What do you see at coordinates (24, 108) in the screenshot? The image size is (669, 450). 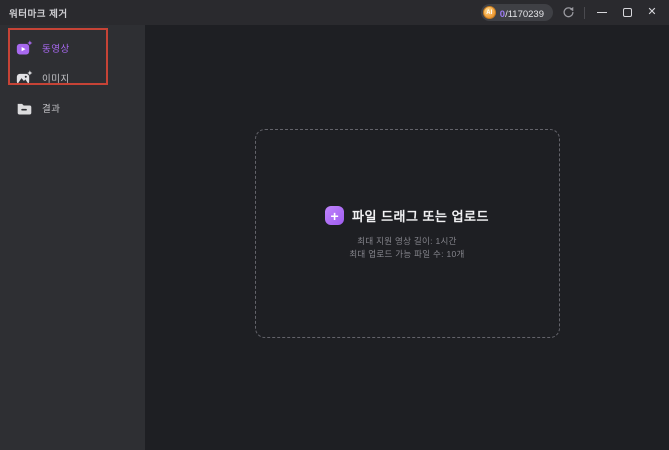 I see `folder-icon` at bounding box center [24, 108].